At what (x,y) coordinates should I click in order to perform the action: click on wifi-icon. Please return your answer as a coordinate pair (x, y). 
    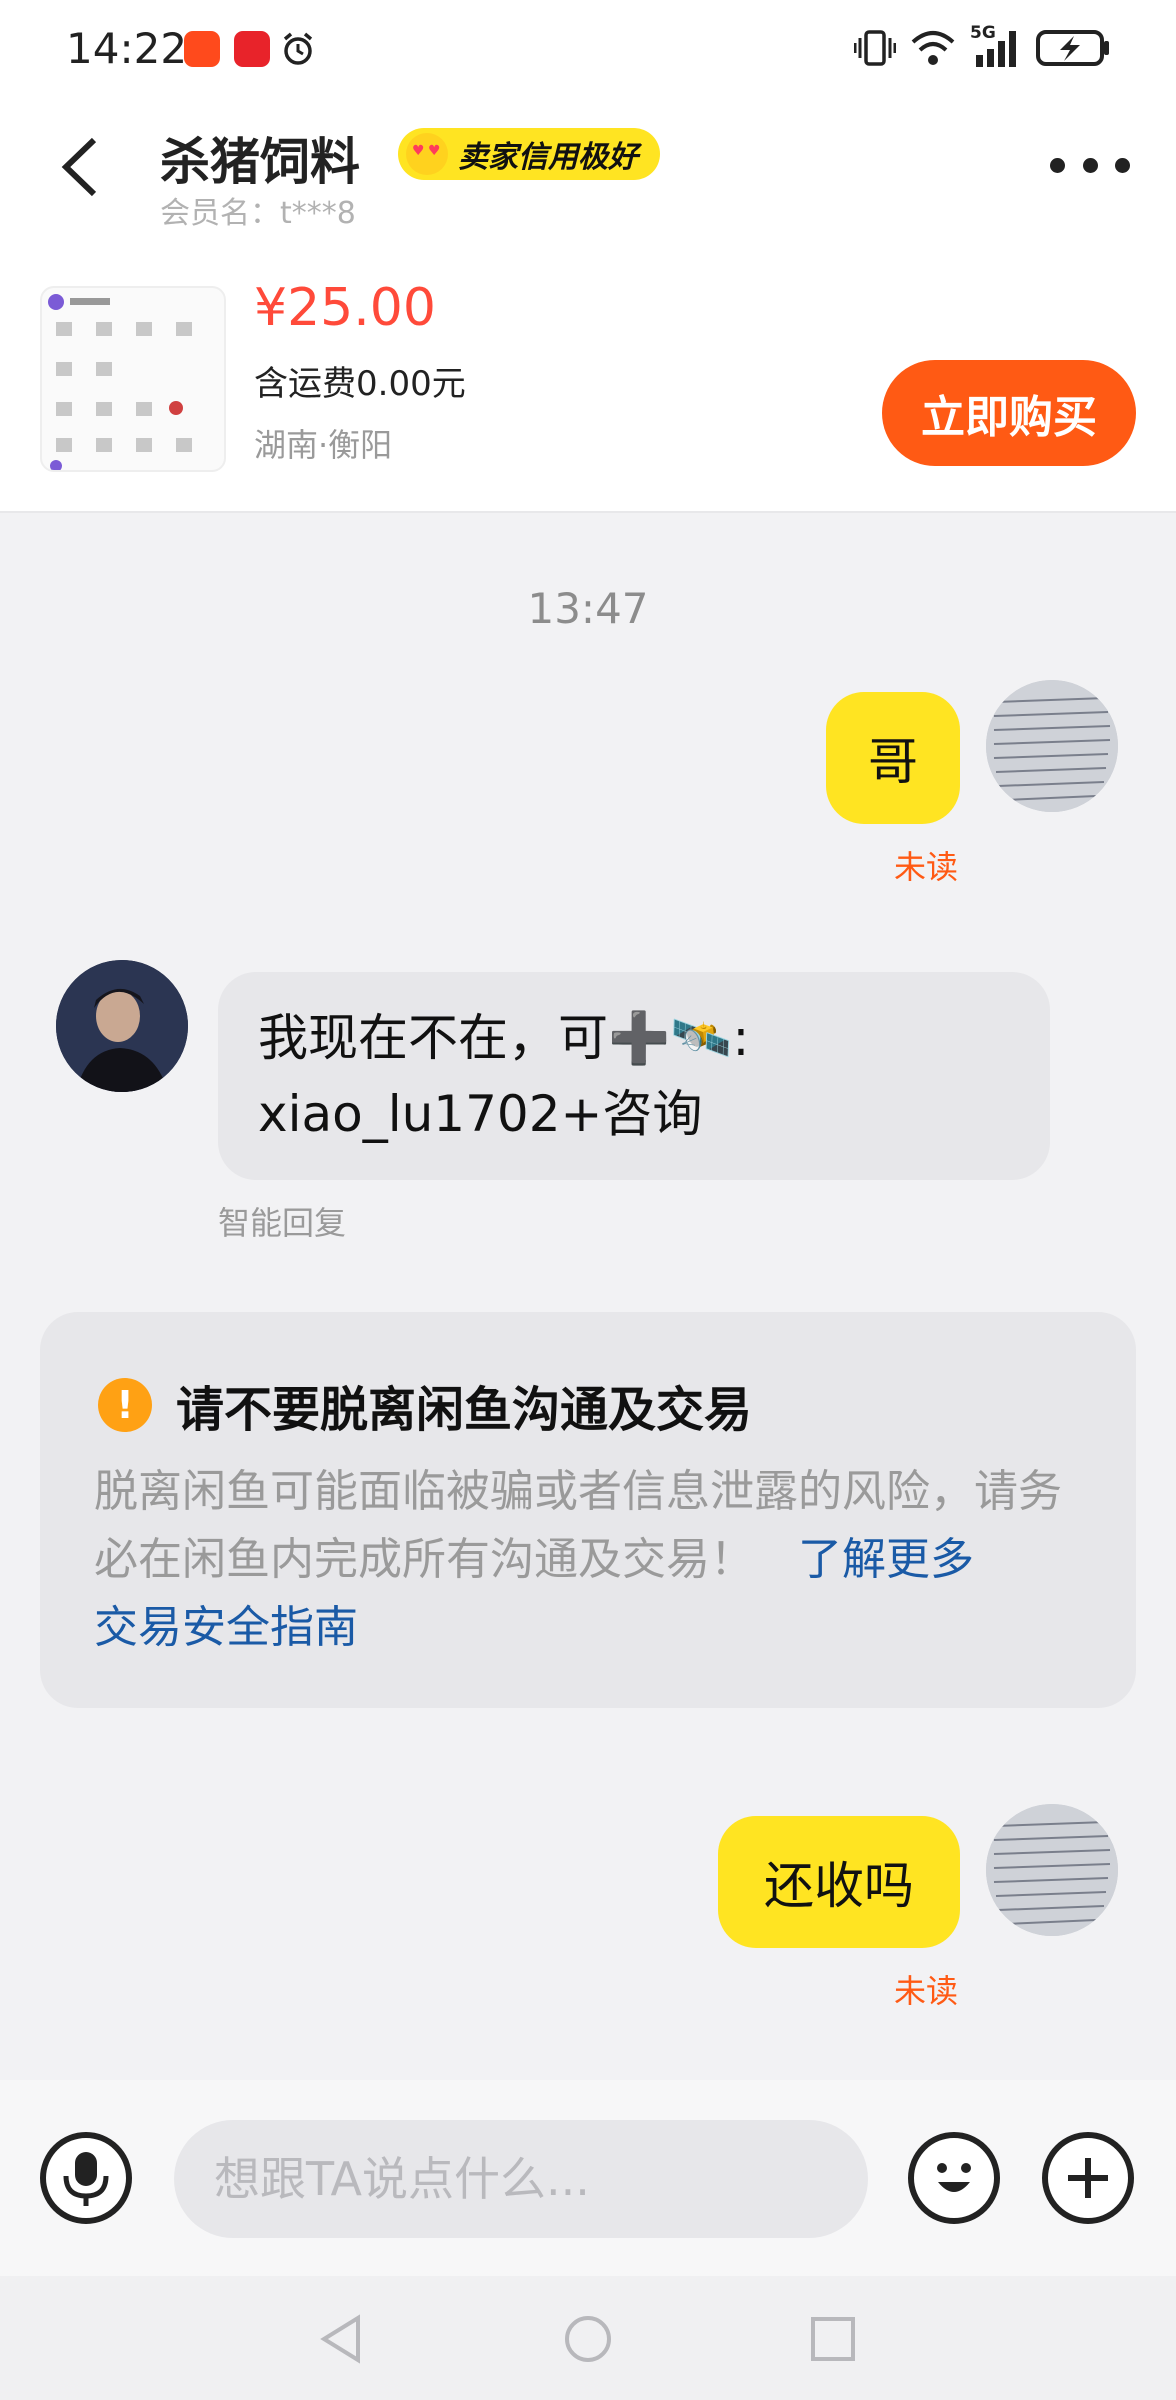
    Looking at the image, I should click on (933, 48).